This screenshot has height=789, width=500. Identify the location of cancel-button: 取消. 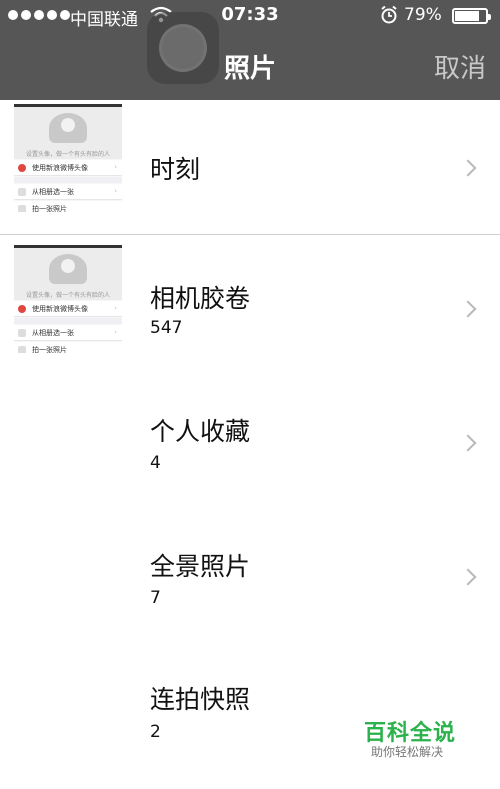
(460, 66).